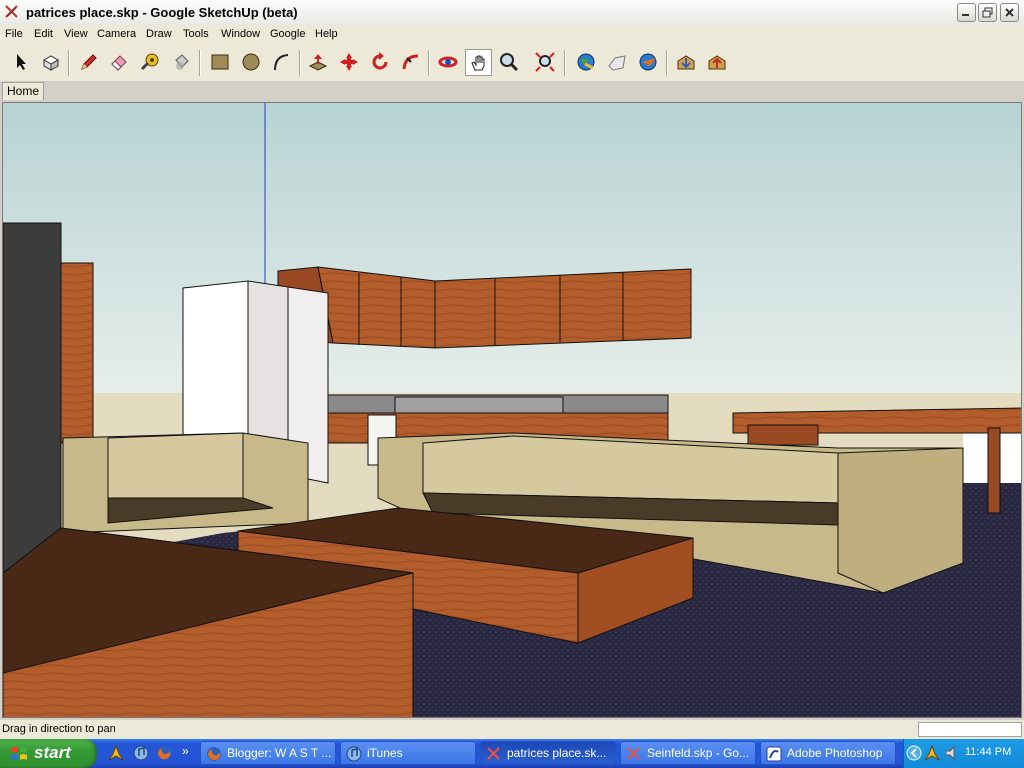 The width and height of the screenshot is (1024, 768). Describe the element at coordinates (617, 62) in the screenshot. I see `toggle-terrain-button` at that location.